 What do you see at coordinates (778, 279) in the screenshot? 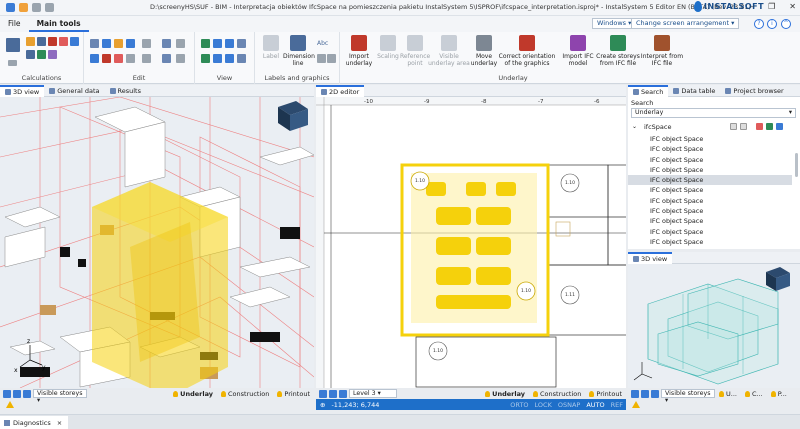
I see `mini-view-cube` at bounding box center [778, 279].